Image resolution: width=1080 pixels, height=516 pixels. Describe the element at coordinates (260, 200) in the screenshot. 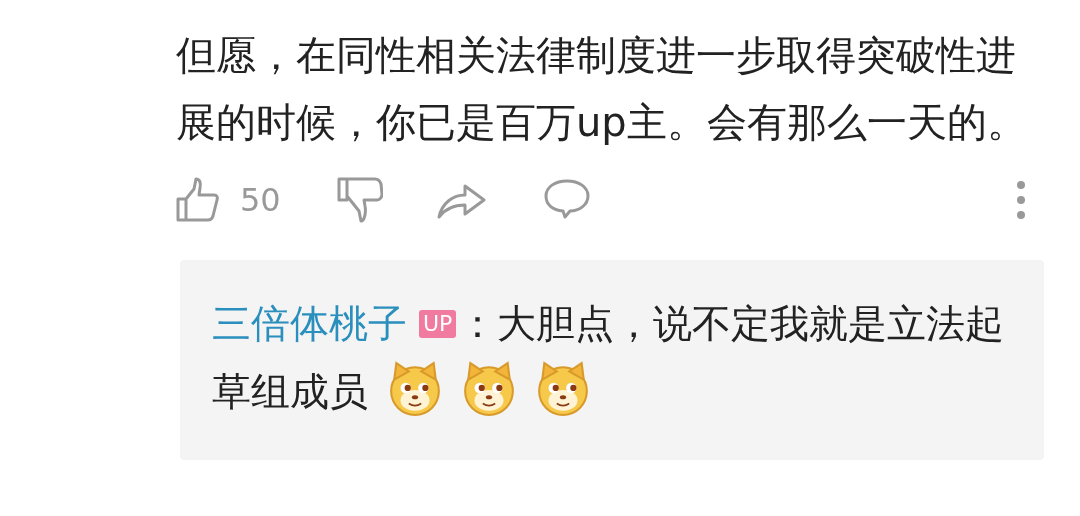

I see `like-count: 50` at that location.